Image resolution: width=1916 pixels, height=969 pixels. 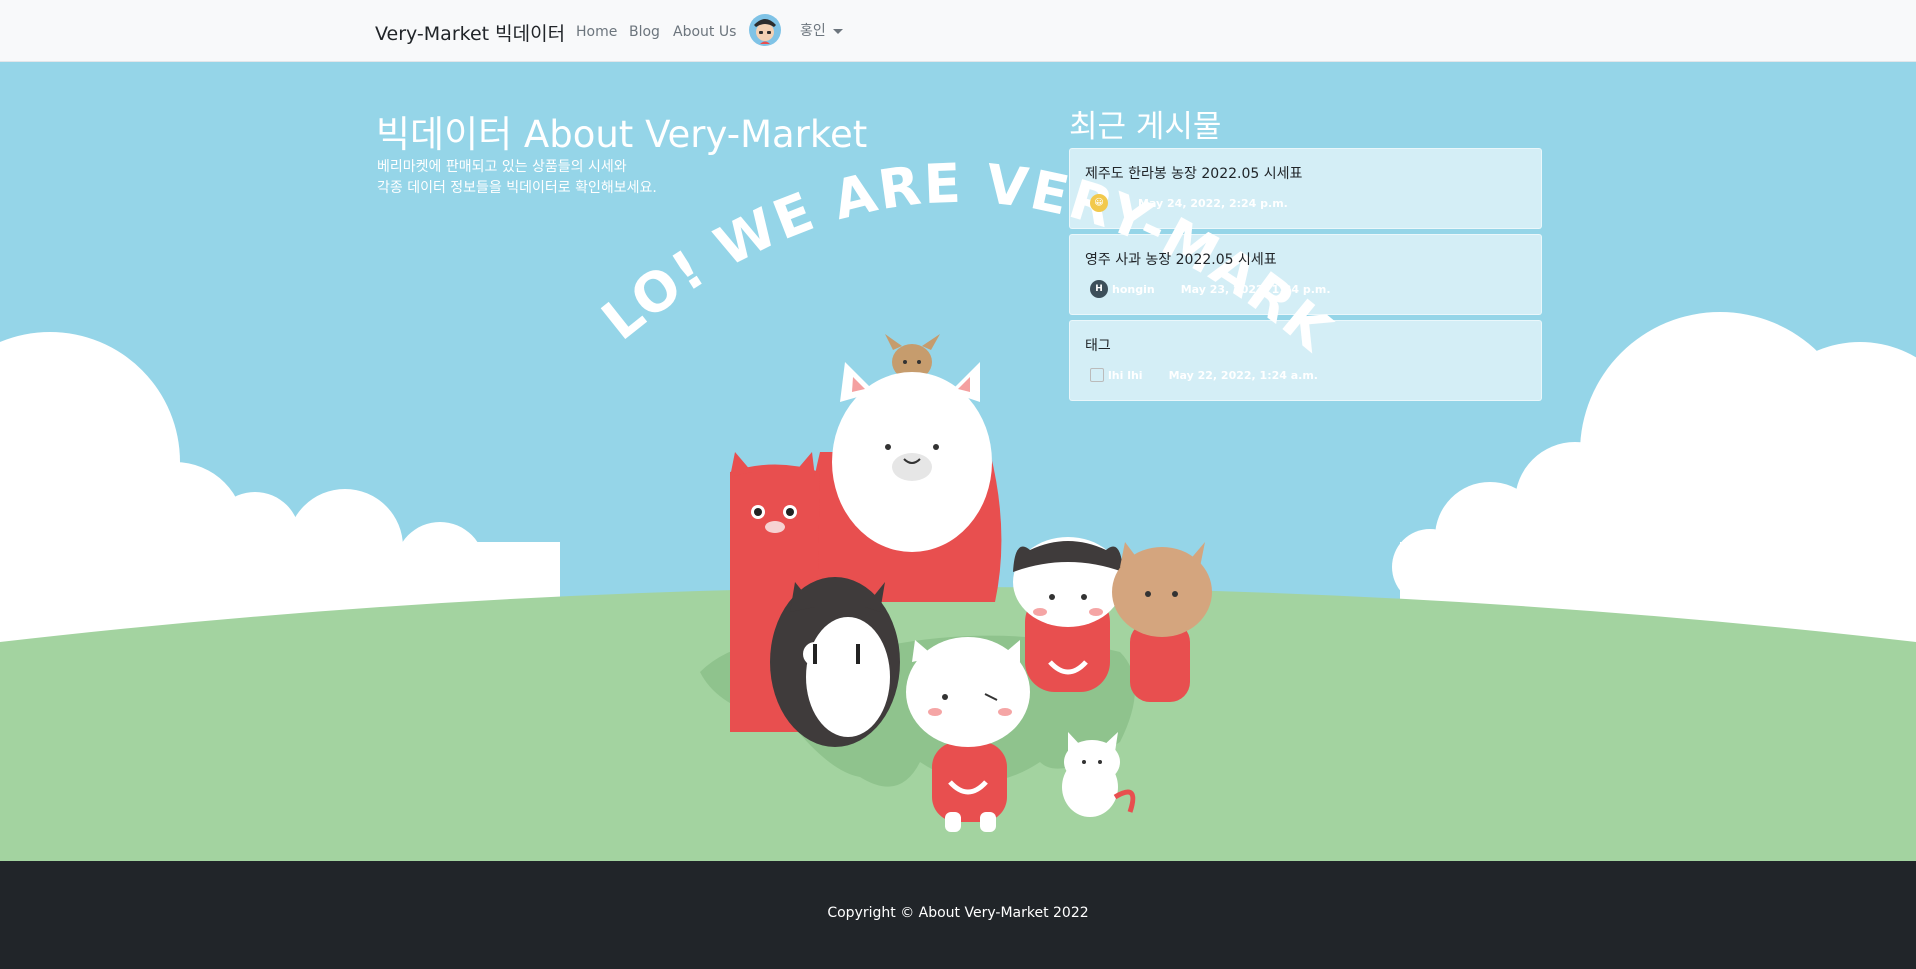 I want to click on user-dropdown-label: 홍인, so click(x=813, y=31).